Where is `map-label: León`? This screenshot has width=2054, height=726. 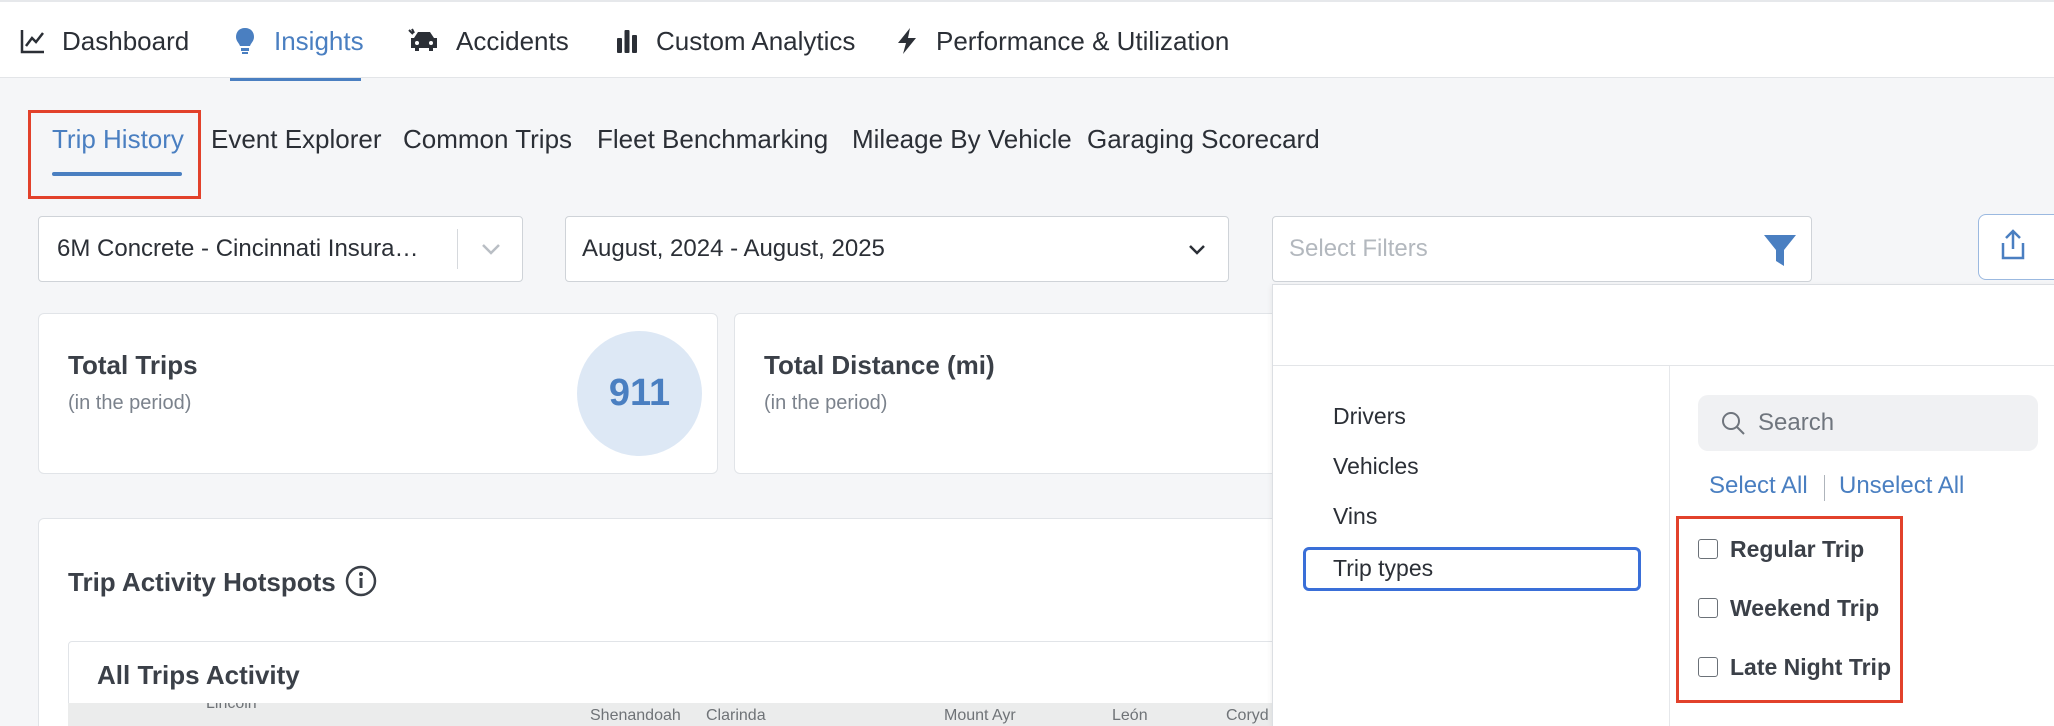
map-label: León is located at coordinates (1130, 715).